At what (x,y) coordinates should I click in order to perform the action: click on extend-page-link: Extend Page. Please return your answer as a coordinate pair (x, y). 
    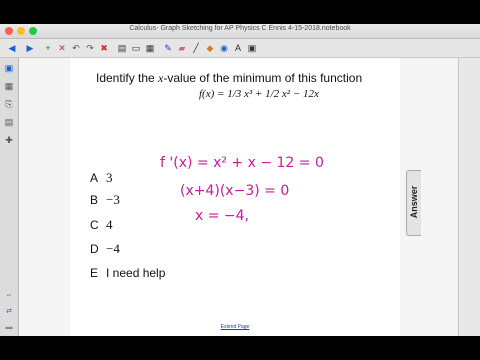
    Looking at the image, I should click on (235, 327).